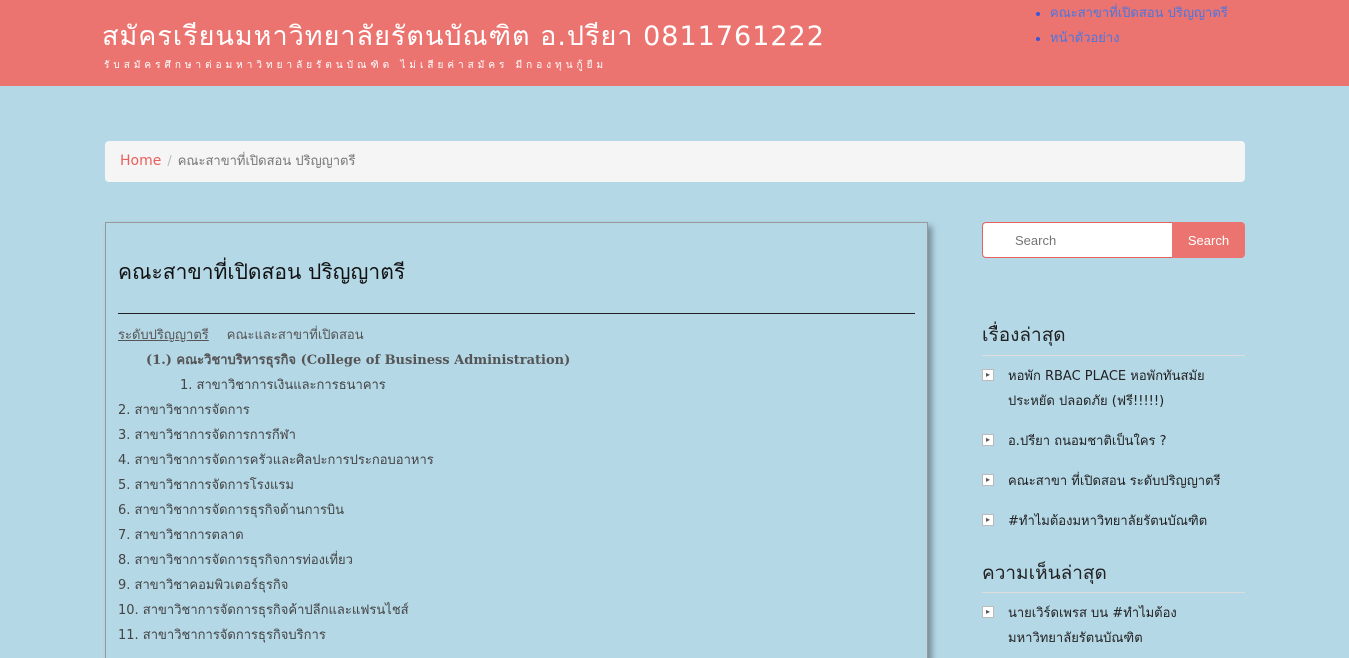 The height and width of the screenshot is (658, 1349). Describe the element at coordinates (235, 560) in the screenshot. I see `major-item: 8. สาขาวิชาการจัดการธุรกิจการท่องเที่ยว` at that location.